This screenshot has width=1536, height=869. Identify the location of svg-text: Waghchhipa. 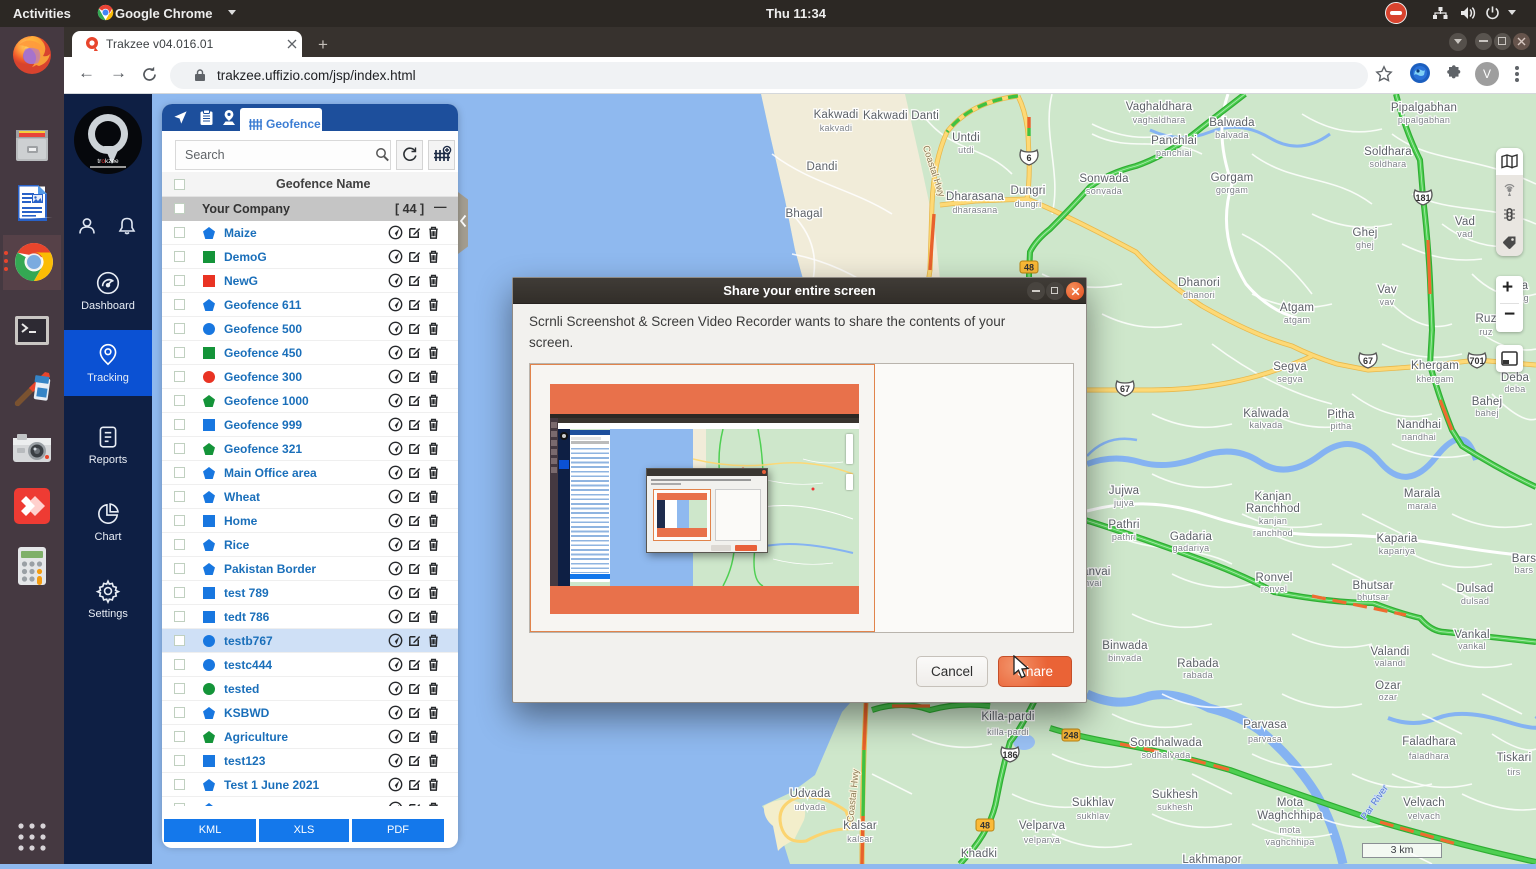
(1290, 816).